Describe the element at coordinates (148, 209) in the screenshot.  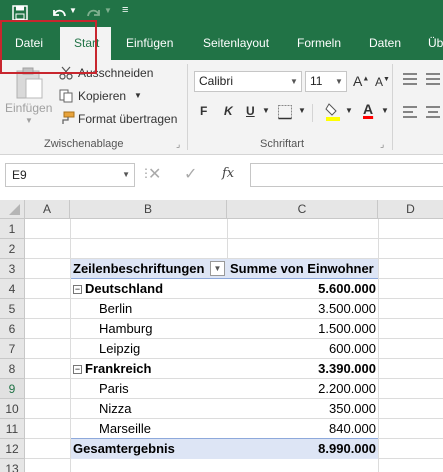
I see `column-header-b: B` at that location.